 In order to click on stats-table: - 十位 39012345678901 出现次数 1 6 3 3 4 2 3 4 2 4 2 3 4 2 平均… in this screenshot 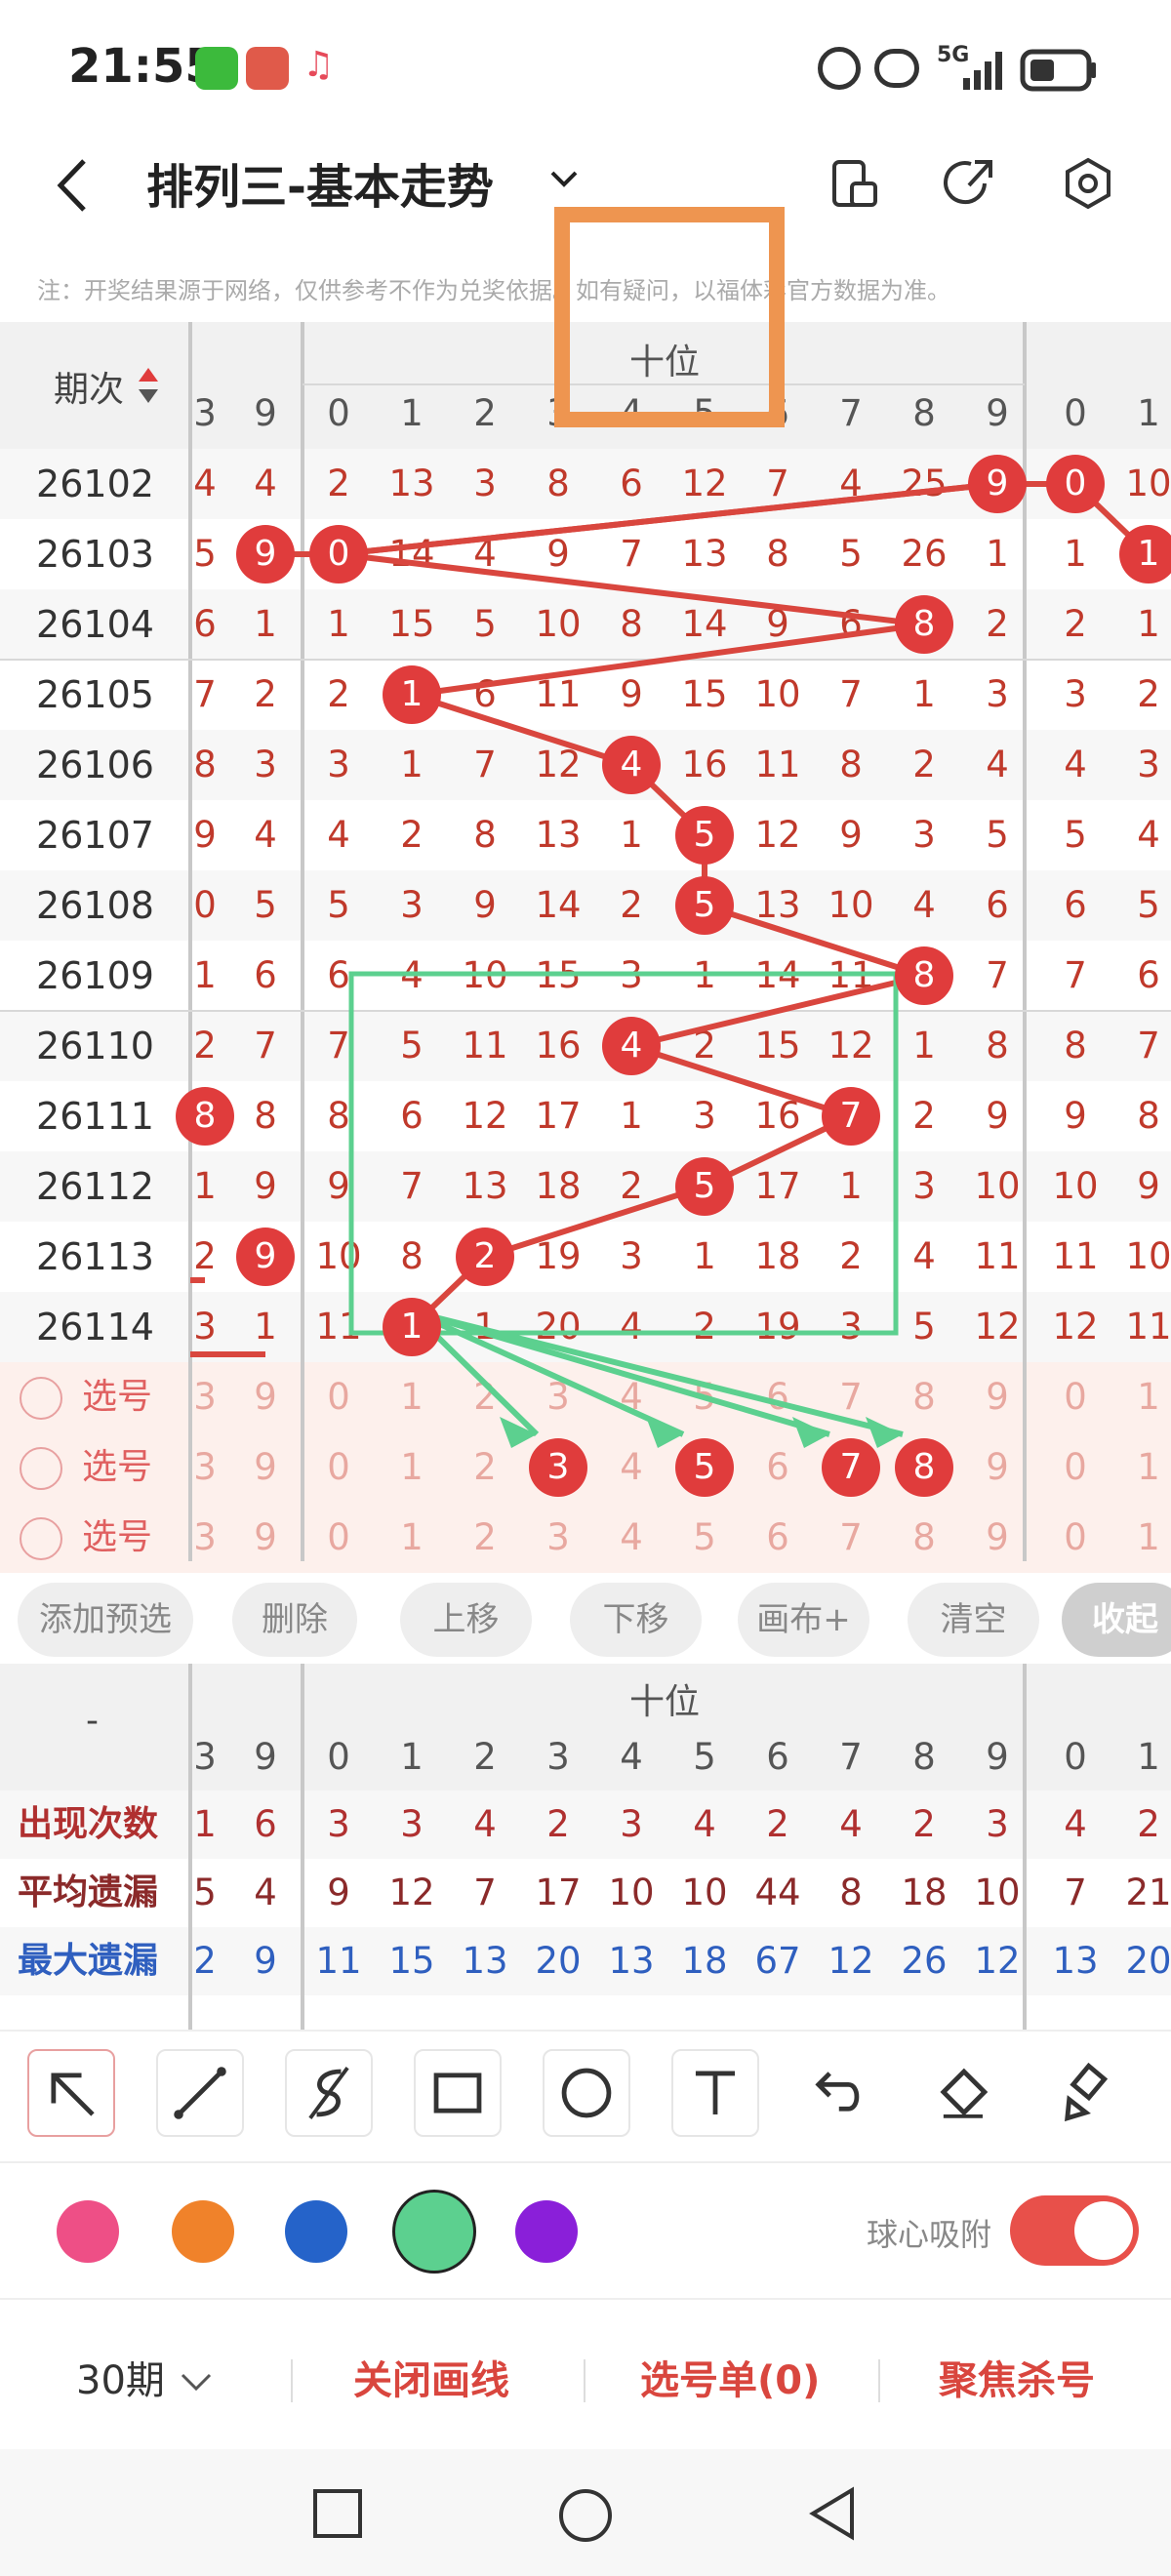, I will do `click(585, 1847)`.